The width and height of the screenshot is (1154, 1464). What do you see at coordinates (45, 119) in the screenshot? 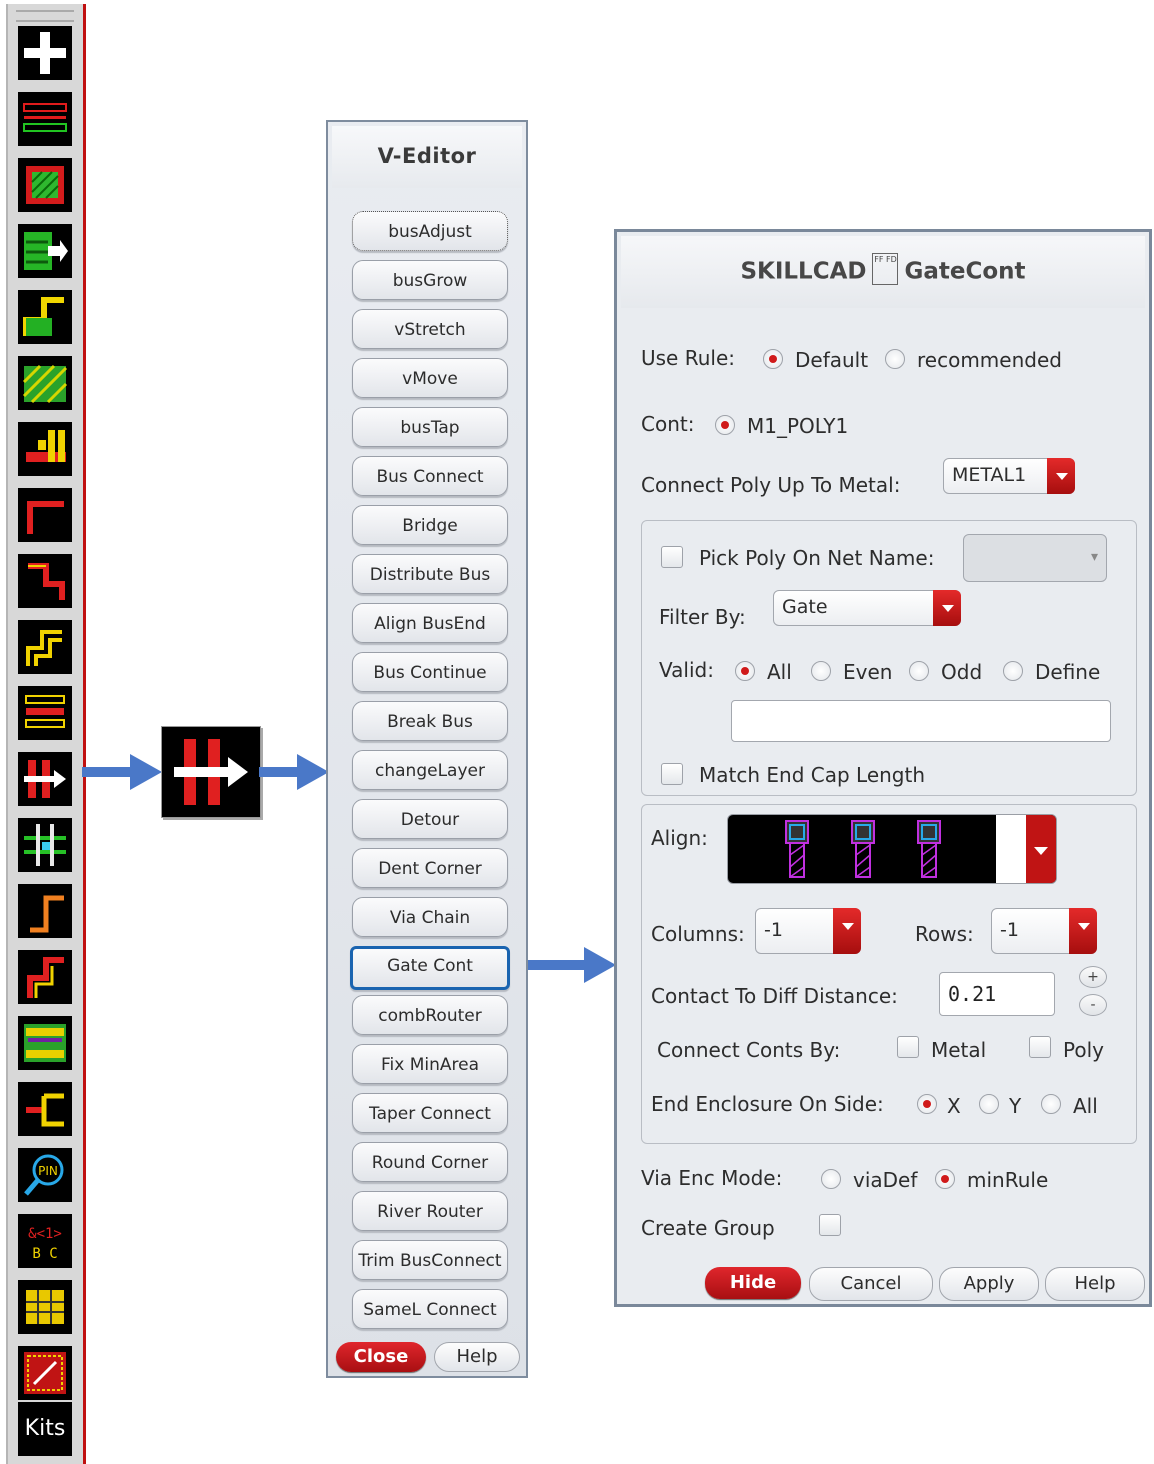
I see `bus-lines-icon` at bounding box center [45, 119].